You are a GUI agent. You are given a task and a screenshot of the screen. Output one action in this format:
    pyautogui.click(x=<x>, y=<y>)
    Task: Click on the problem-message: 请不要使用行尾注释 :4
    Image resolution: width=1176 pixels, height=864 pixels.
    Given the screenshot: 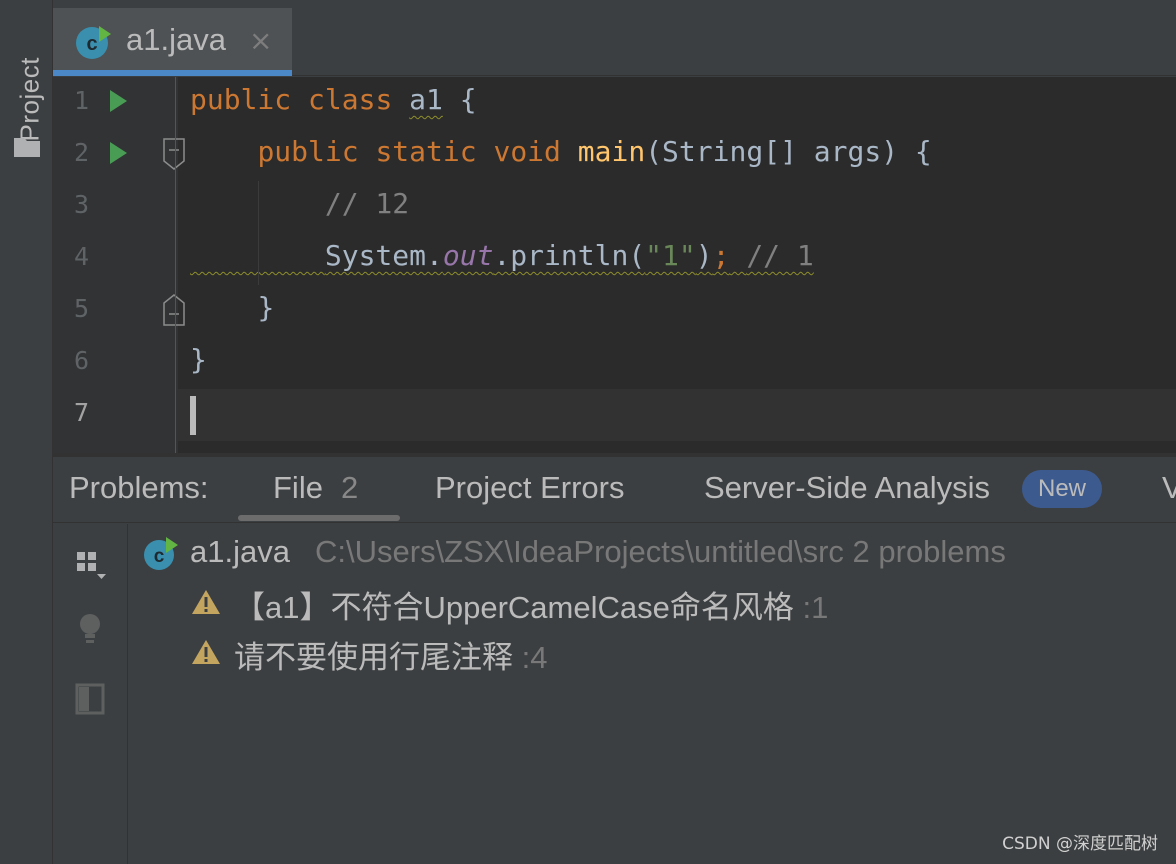 What is the action you would take?
    pyautogui.click(x=391, y=657)
    